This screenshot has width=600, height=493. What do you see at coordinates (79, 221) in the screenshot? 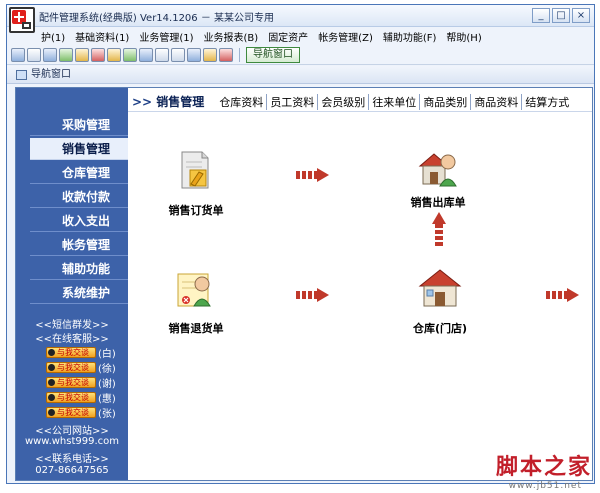
I see `sidebar-item-income-expense: 收入支出` at bounding box center [79, 221].